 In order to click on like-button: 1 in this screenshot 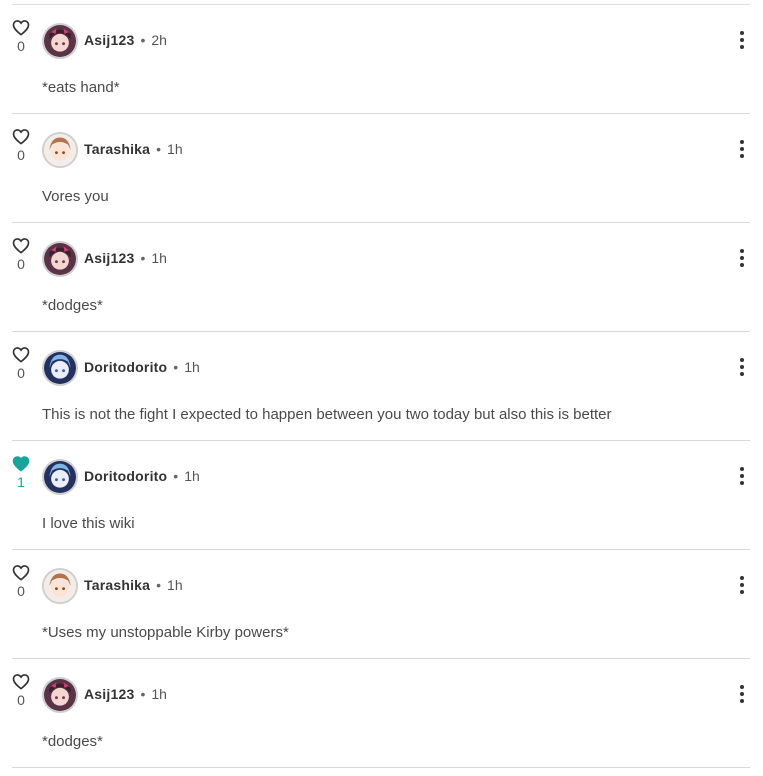, I will do `click(21, 472)`.